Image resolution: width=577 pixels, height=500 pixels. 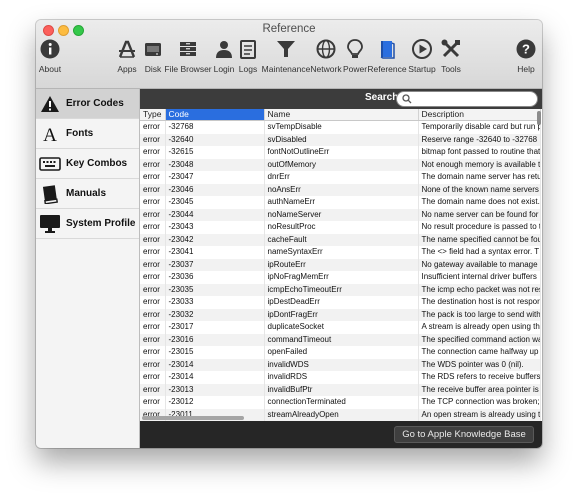 What do you see at coordinates (479, 364) in the screenshot?
I see `cell-description: The WDS pointer was 0 (nil).` at bounding box center [479, 364].